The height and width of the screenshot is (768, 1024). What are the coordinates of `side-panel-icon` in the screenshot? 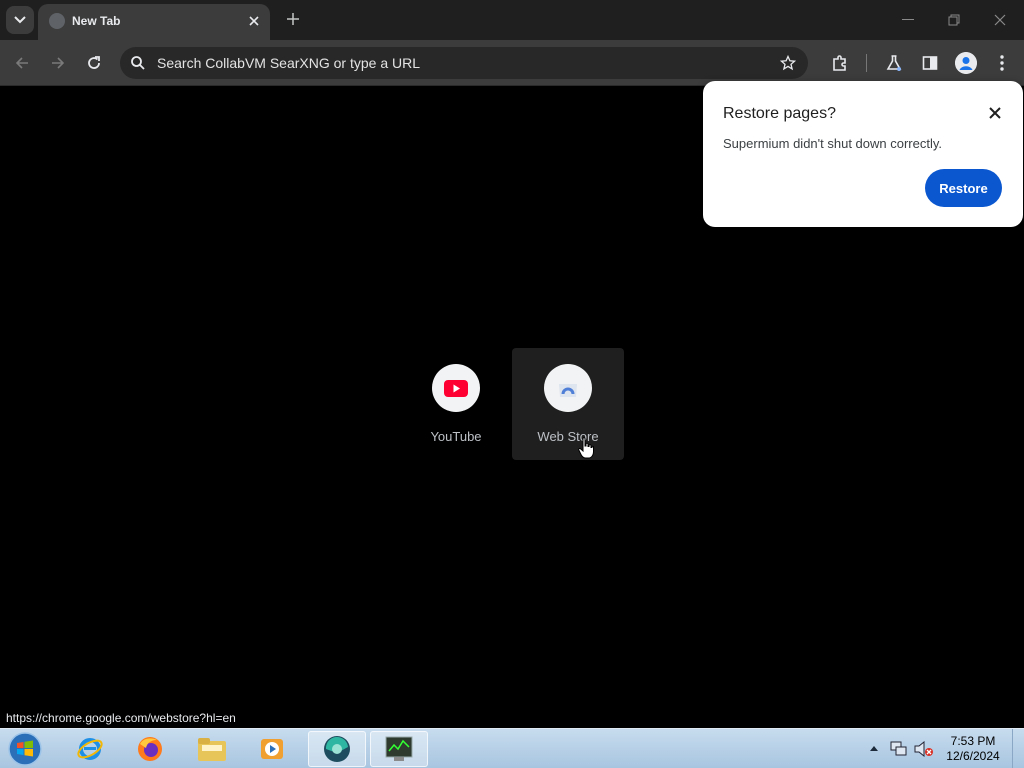 It's located at (930, 63).